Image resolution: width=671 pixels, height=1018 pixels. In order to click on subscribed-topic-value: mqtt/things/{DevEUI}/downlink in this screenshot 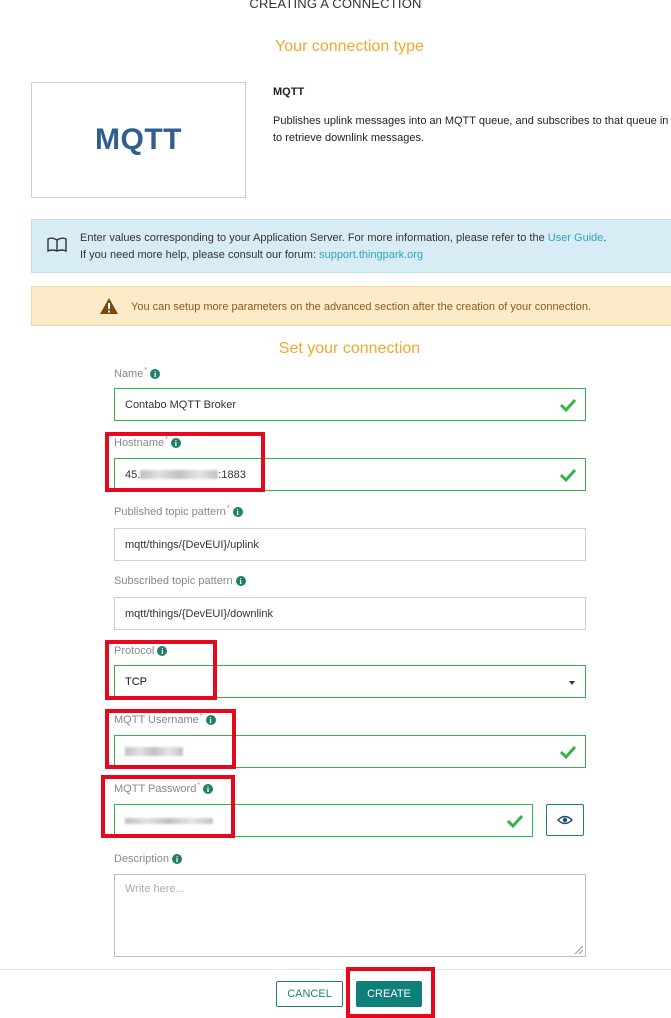, I will do `click(199, 613)`.